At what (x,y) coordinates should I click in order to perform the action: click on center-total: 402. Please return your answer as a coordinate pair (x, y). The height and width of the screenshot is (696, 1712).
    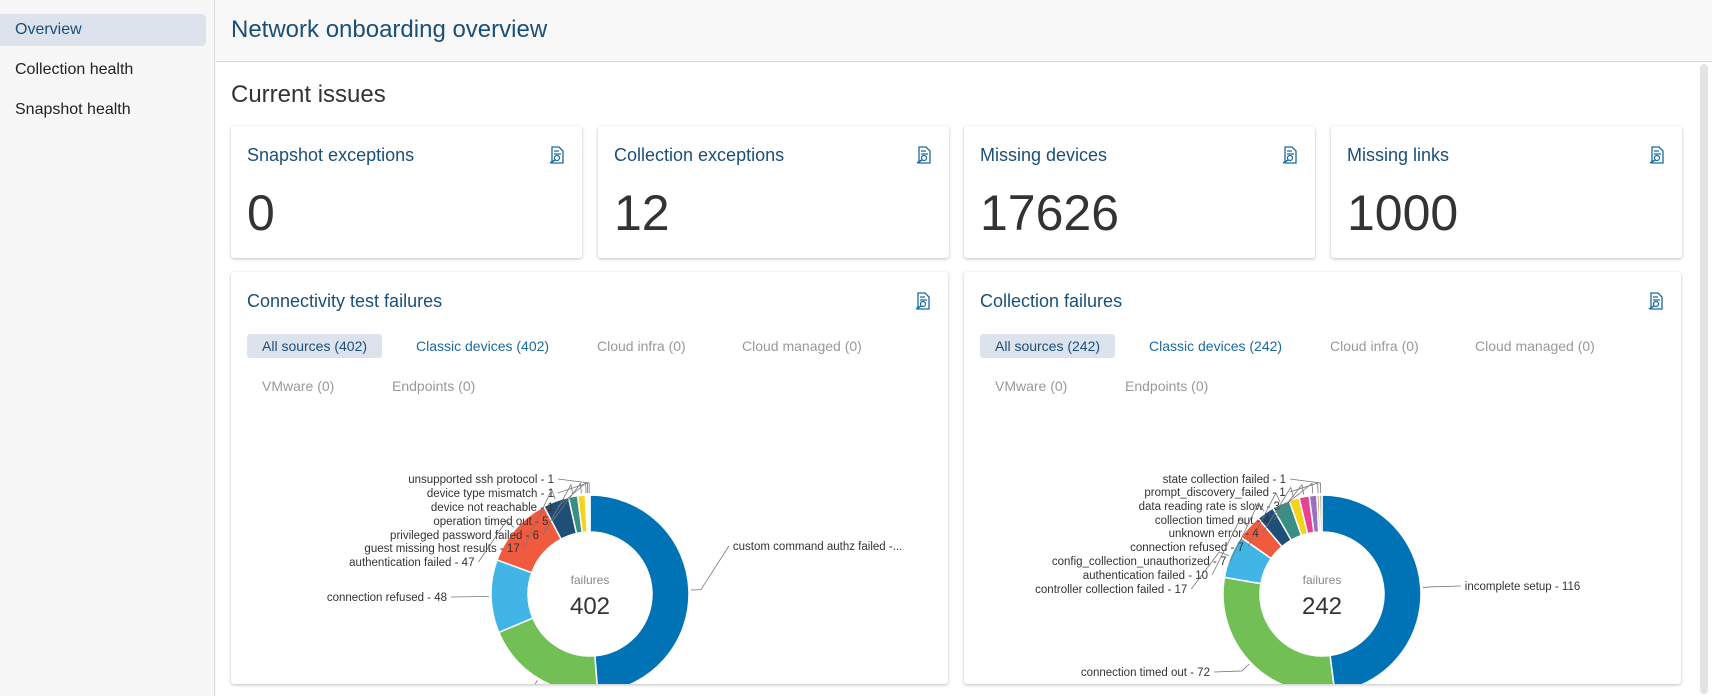
    Looking at the image, I should click on (590, 606).